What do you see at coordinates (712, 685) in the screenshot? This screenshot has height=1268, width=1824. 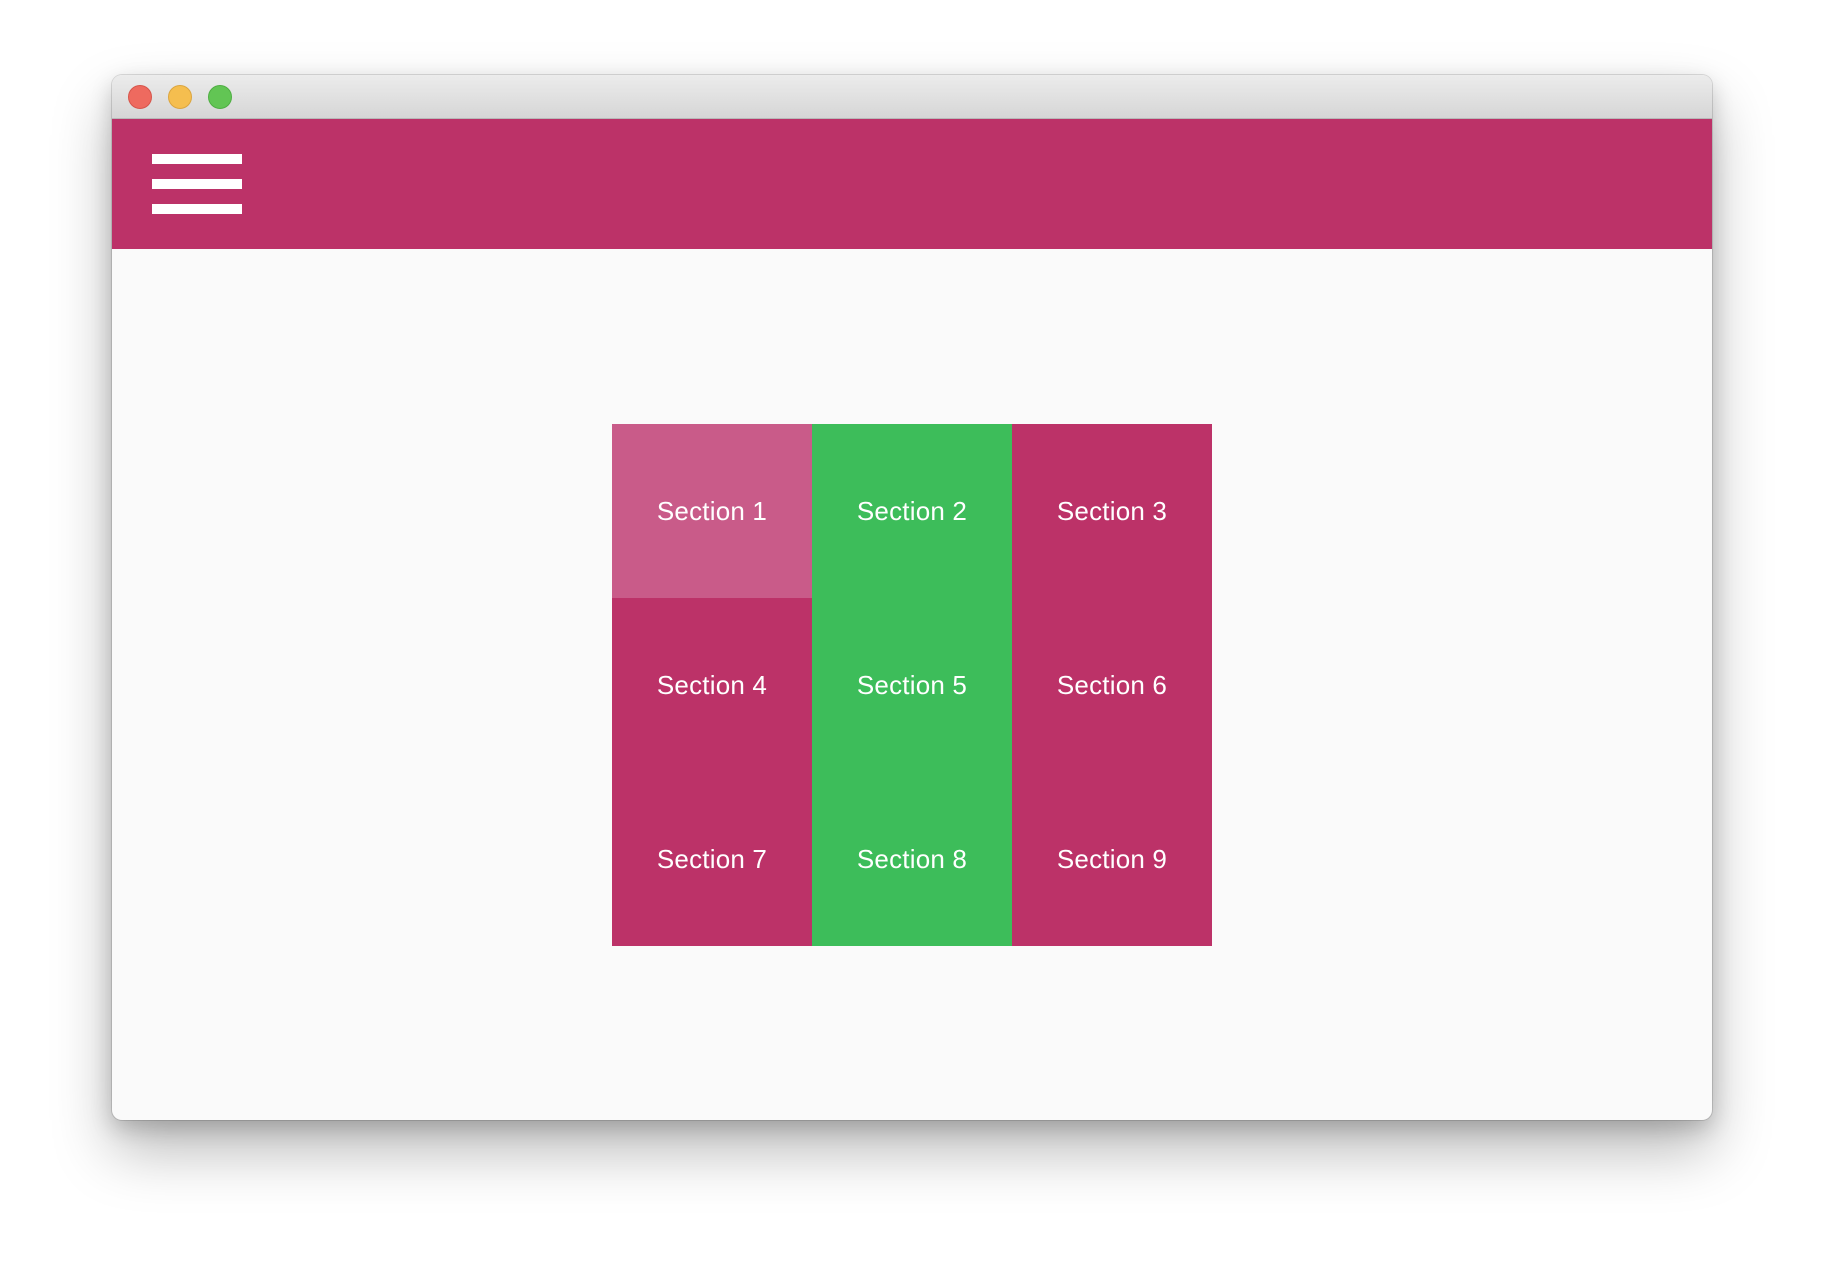 I see `section-tile-4: Section 4` at bounding box center [712, 685].